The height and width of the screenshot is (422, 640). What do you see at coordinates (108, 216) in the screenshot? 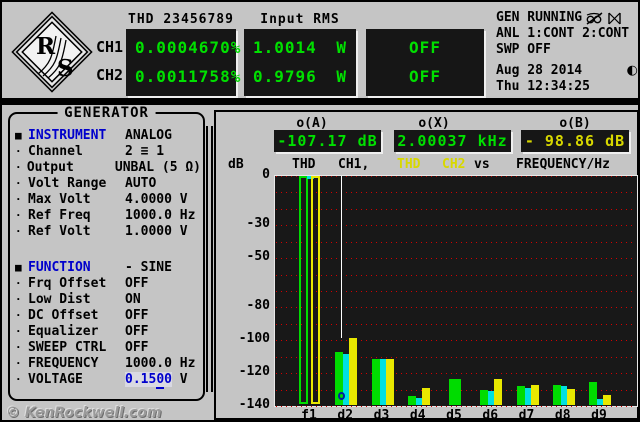
I see `generator-row-ref-freq: · Ref Freq 1000.0 Hz` at bounding box center [108, 216].